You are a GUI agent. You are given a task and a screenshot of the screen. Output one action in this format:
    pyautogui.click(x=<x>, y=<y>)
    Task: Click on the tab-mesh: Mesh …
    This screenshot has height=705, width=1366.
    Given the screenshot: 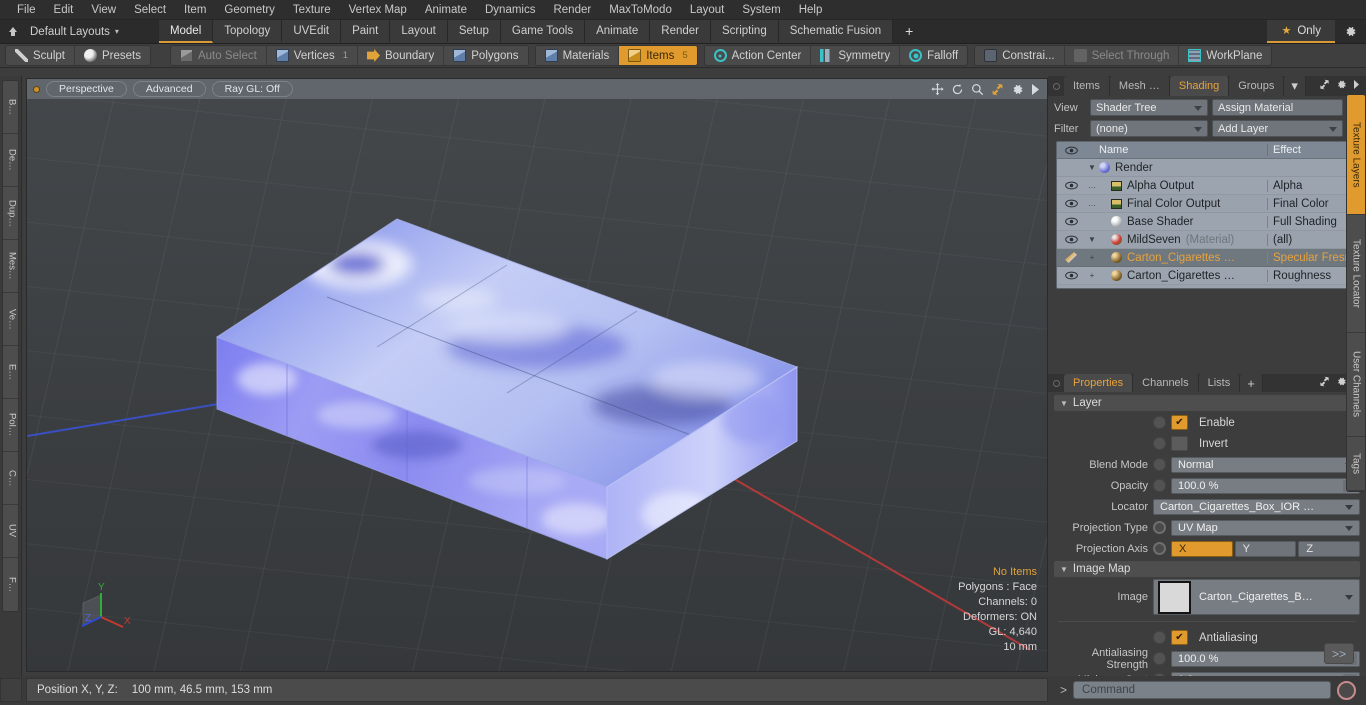 What is the action you would take?
    pyautogui.click(x=1139, y=86)
    